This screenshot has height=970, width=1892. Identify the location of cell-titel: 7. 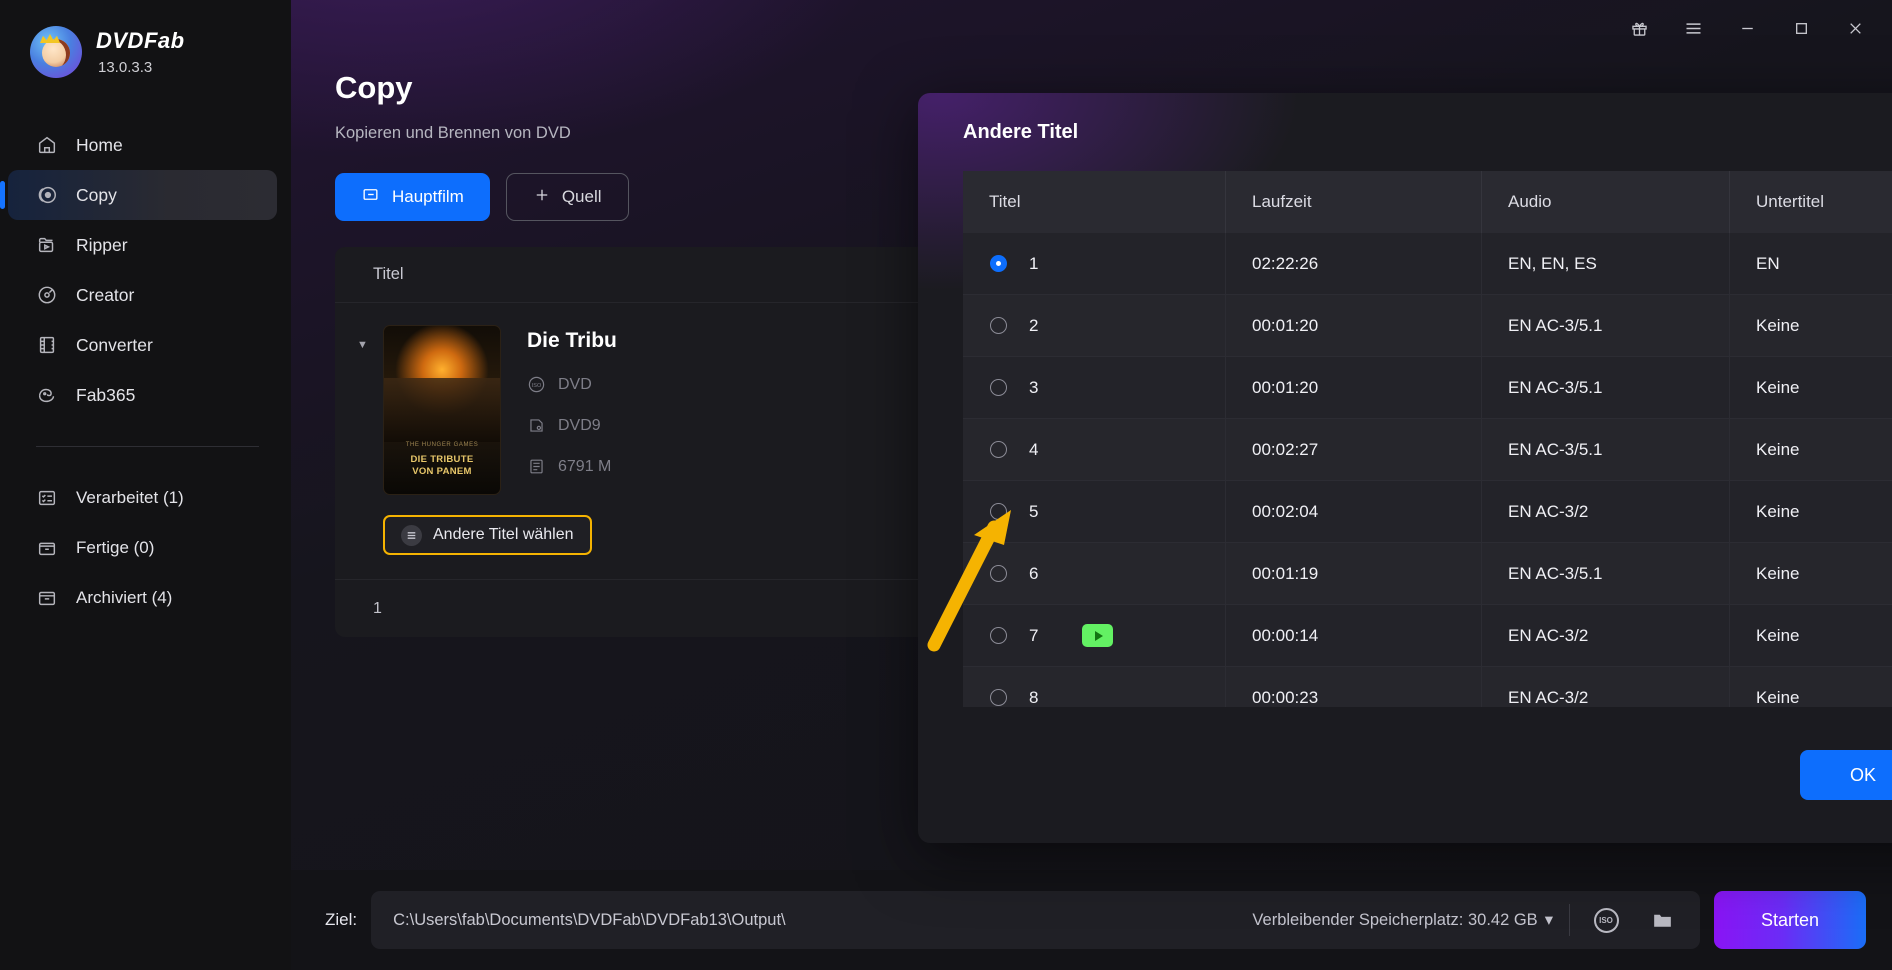
(1094, 636).